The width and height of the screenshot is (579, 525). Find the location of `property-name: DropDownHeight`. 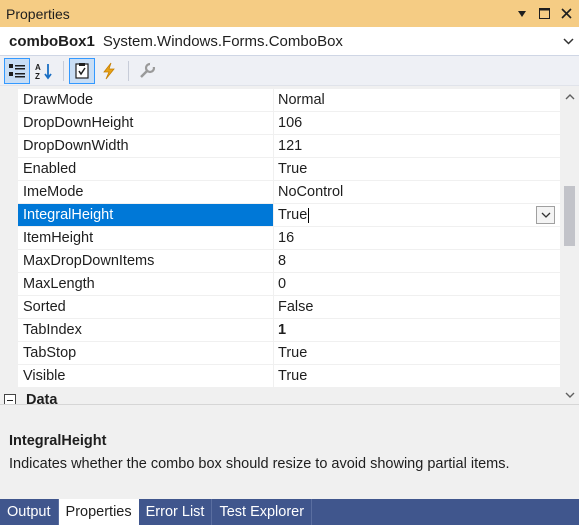

property-name: DropDownHeight is located at coordinates (145, 123).